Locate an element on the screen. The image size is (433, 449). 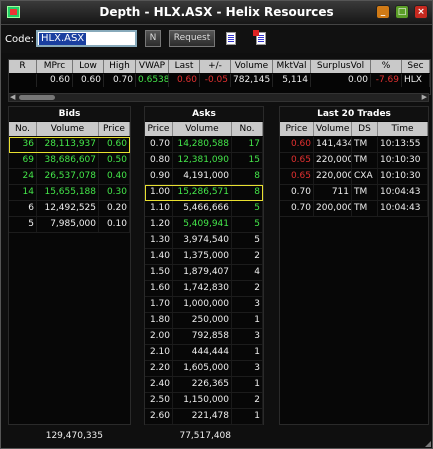
bids-cell: 0.40 is located at coordinates (114, 176).